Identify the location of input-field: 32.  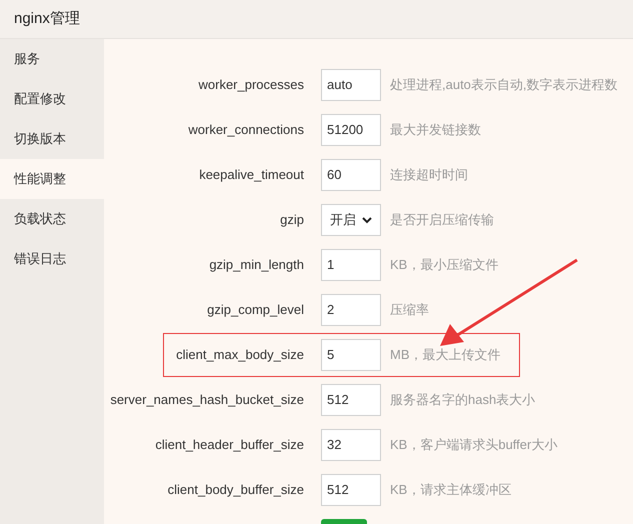
(351, 445).